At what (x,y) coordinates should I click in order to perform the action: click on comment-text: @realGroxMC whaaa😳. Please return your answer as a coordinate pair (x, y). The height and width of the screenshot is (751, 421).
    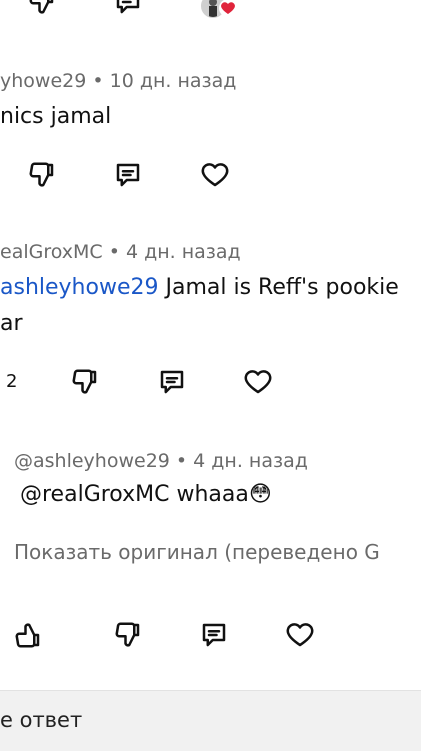
    Looking at the image, I should click on (146, 494).